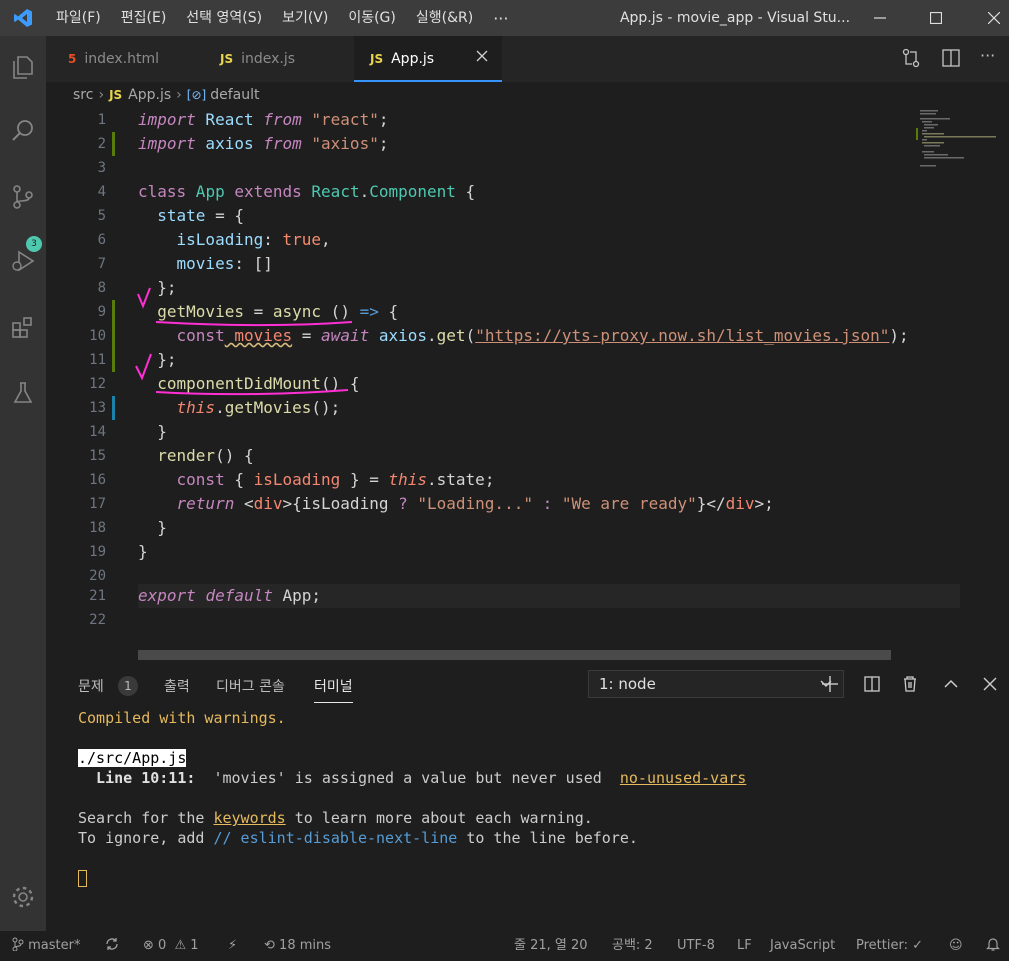  I want to click on breadcrumb-symbol: default, so click(234, 95).